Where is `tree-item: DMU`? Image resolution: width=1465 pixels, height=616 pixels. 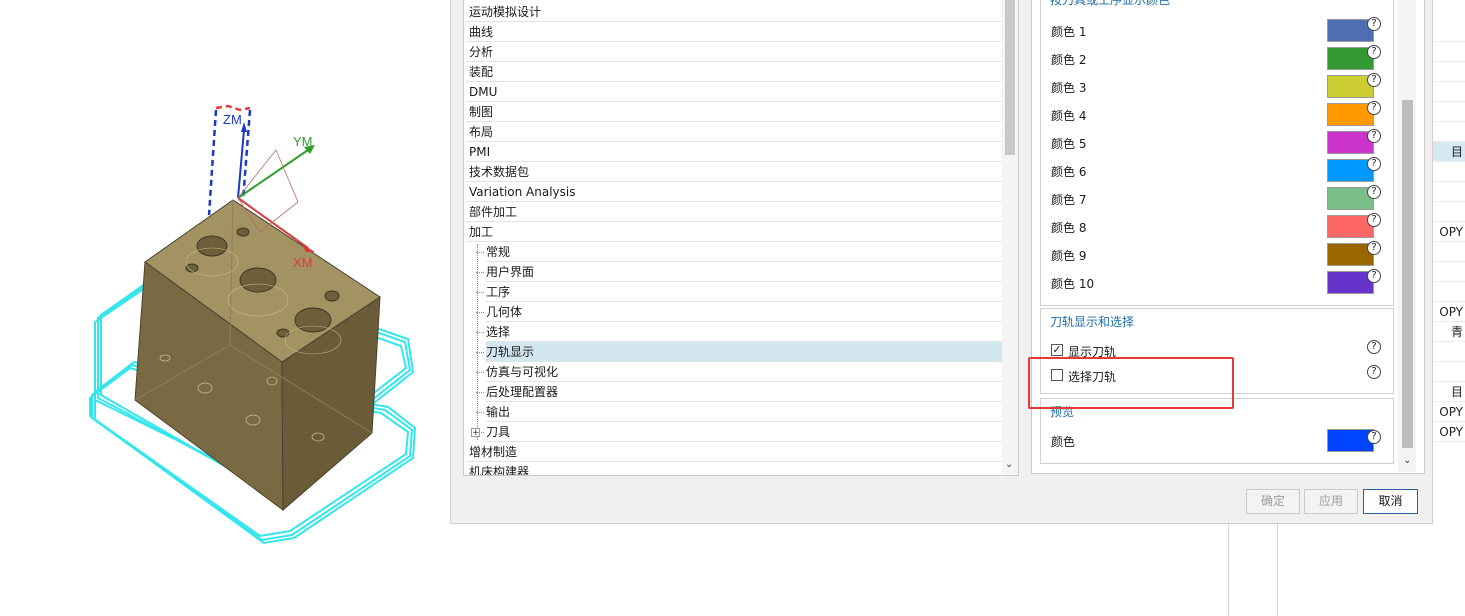
tree-item: DMU is located at coordinates (734, 92).